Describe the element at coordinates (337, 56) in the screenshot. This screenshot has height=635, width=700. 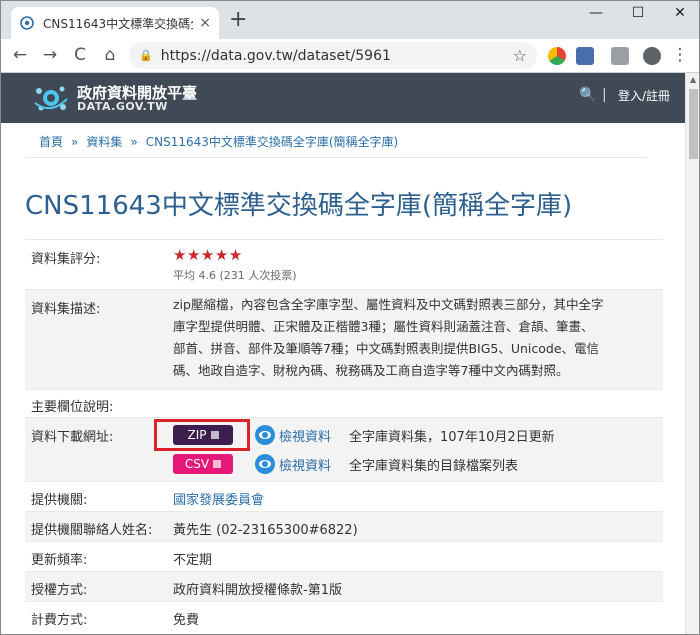
I see `url-text: https://data.gov.tw/dataset/5961` at that location.